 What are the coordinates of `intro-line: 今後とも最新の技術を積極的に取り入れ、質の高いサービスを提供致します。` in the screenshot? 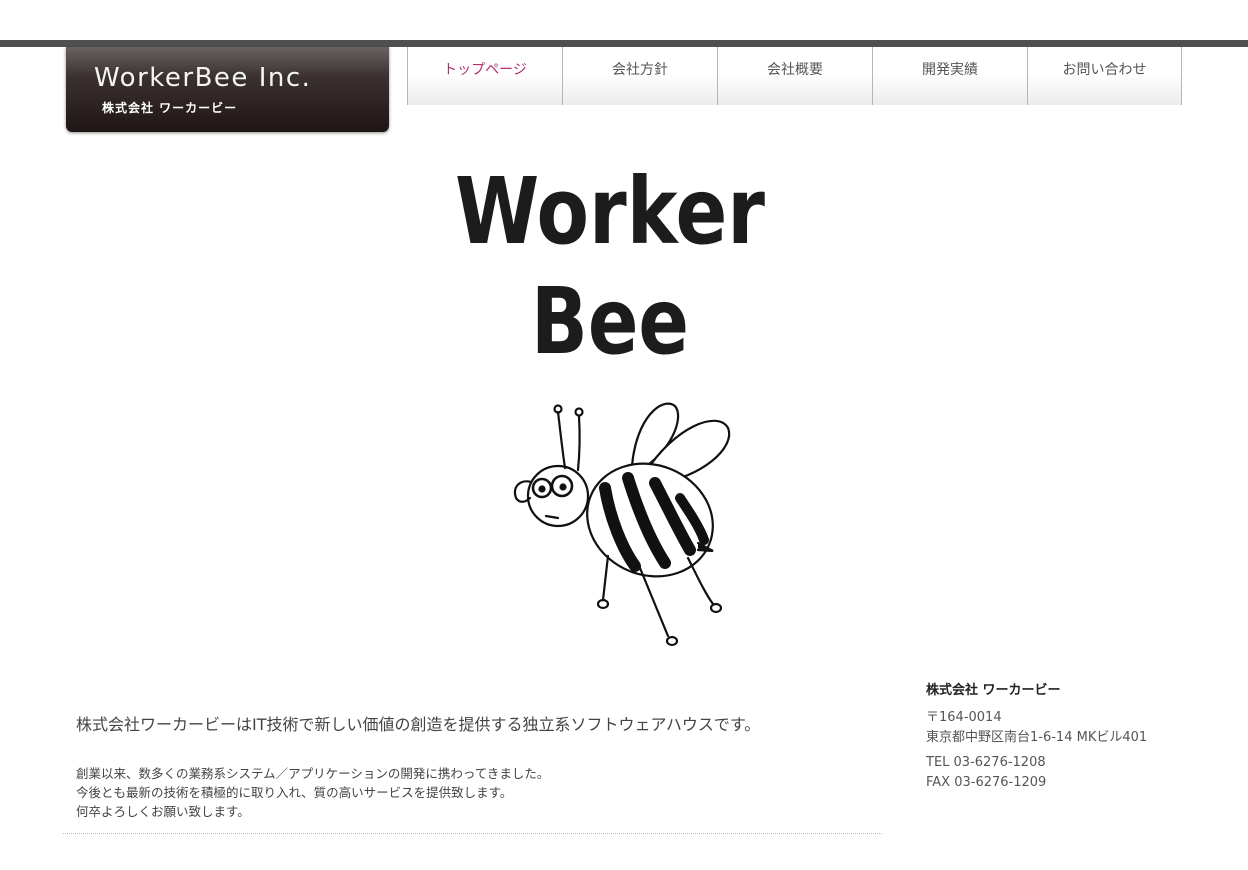 It's located at (294, 792).